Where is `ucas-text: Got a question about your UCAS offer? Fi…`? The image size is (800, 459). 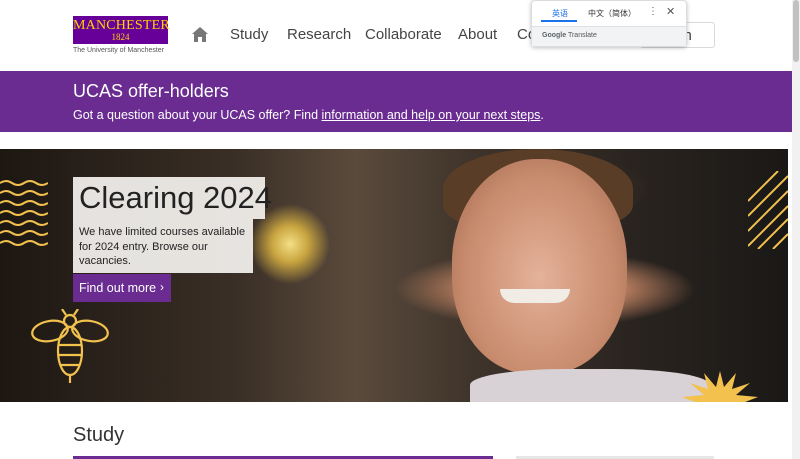 ucas-text: Got a question about your UCAS offer? Fi… is located at coordinates (308, 115).